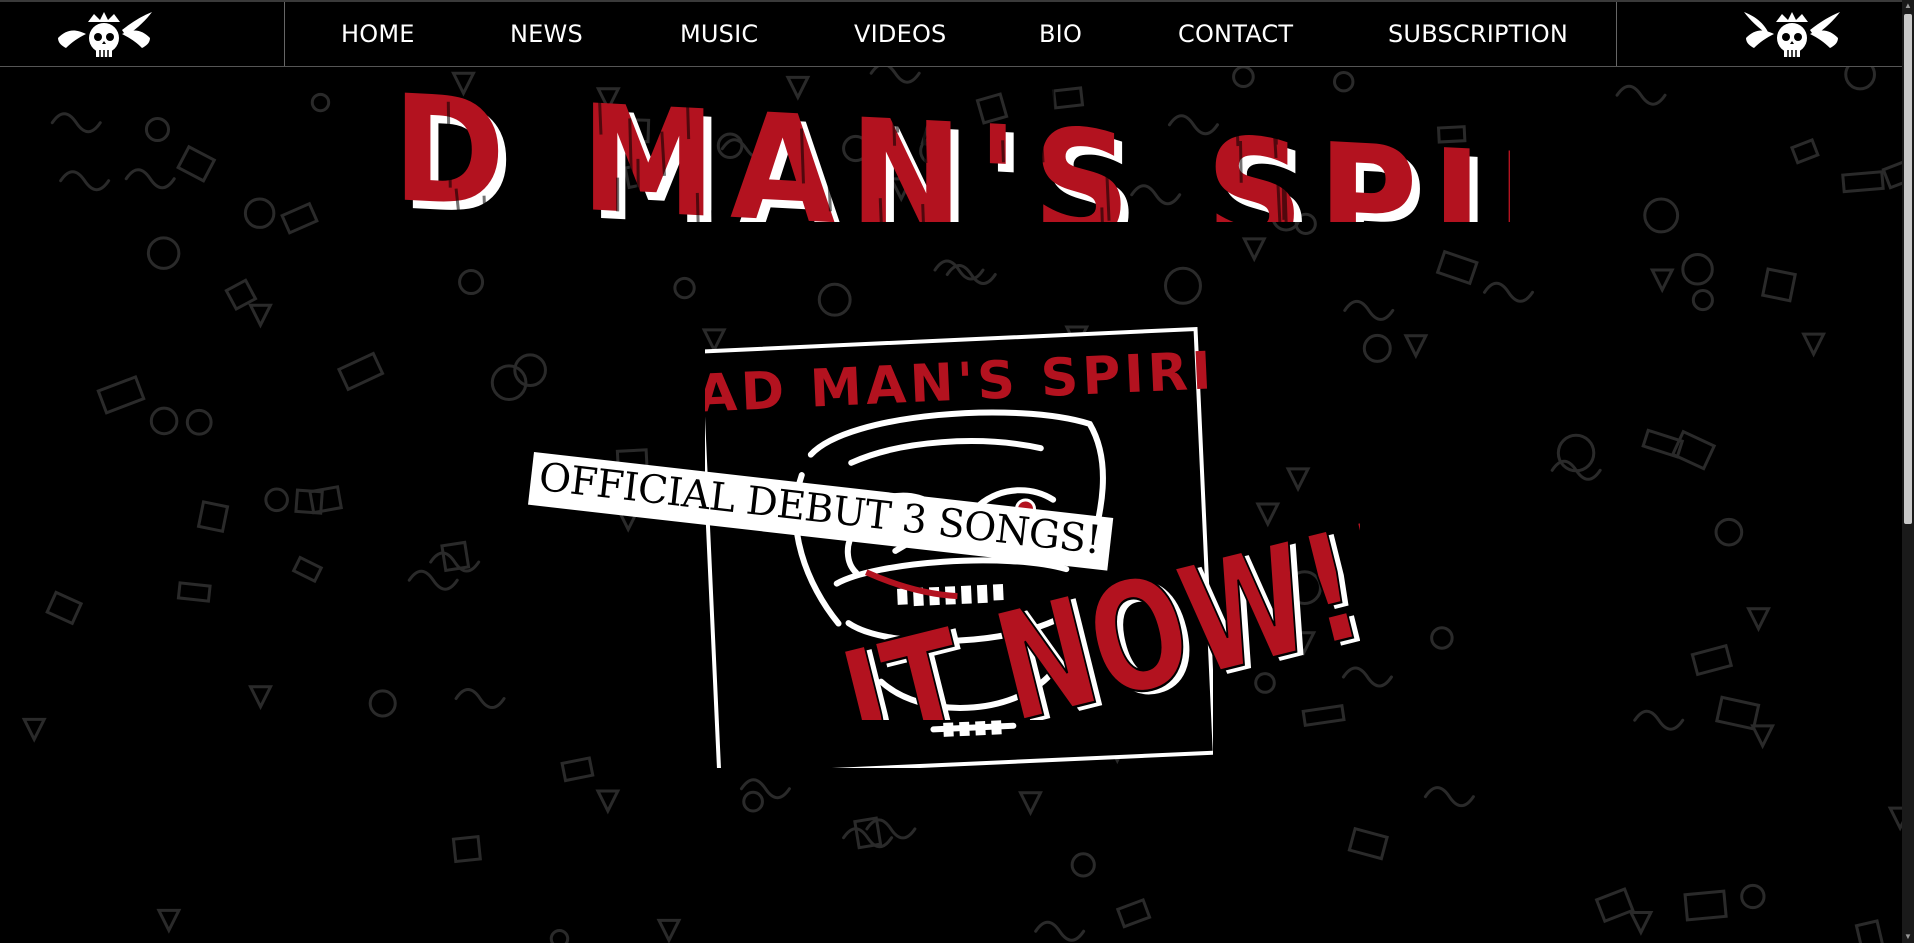 The width and height of the screenshot is (1914, 943). What do you see at coordinates (900, 34) in the screenshot?
I see `nav-item-videos: VIDEOS` at bounding box center [900, 34].